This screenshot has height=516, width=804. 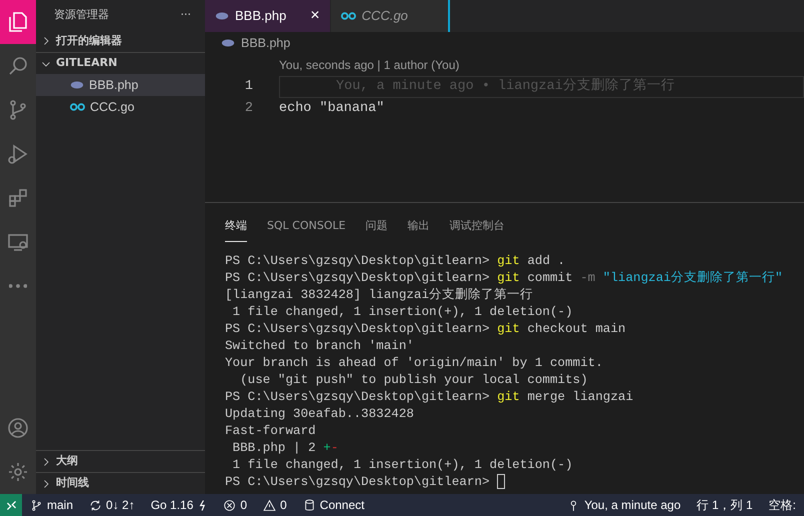 What do you see at coordinates (285, 448) in the screenshot?
I see `terminal-line: BBB.php | 2 +-` at bounding box center [285, 448].